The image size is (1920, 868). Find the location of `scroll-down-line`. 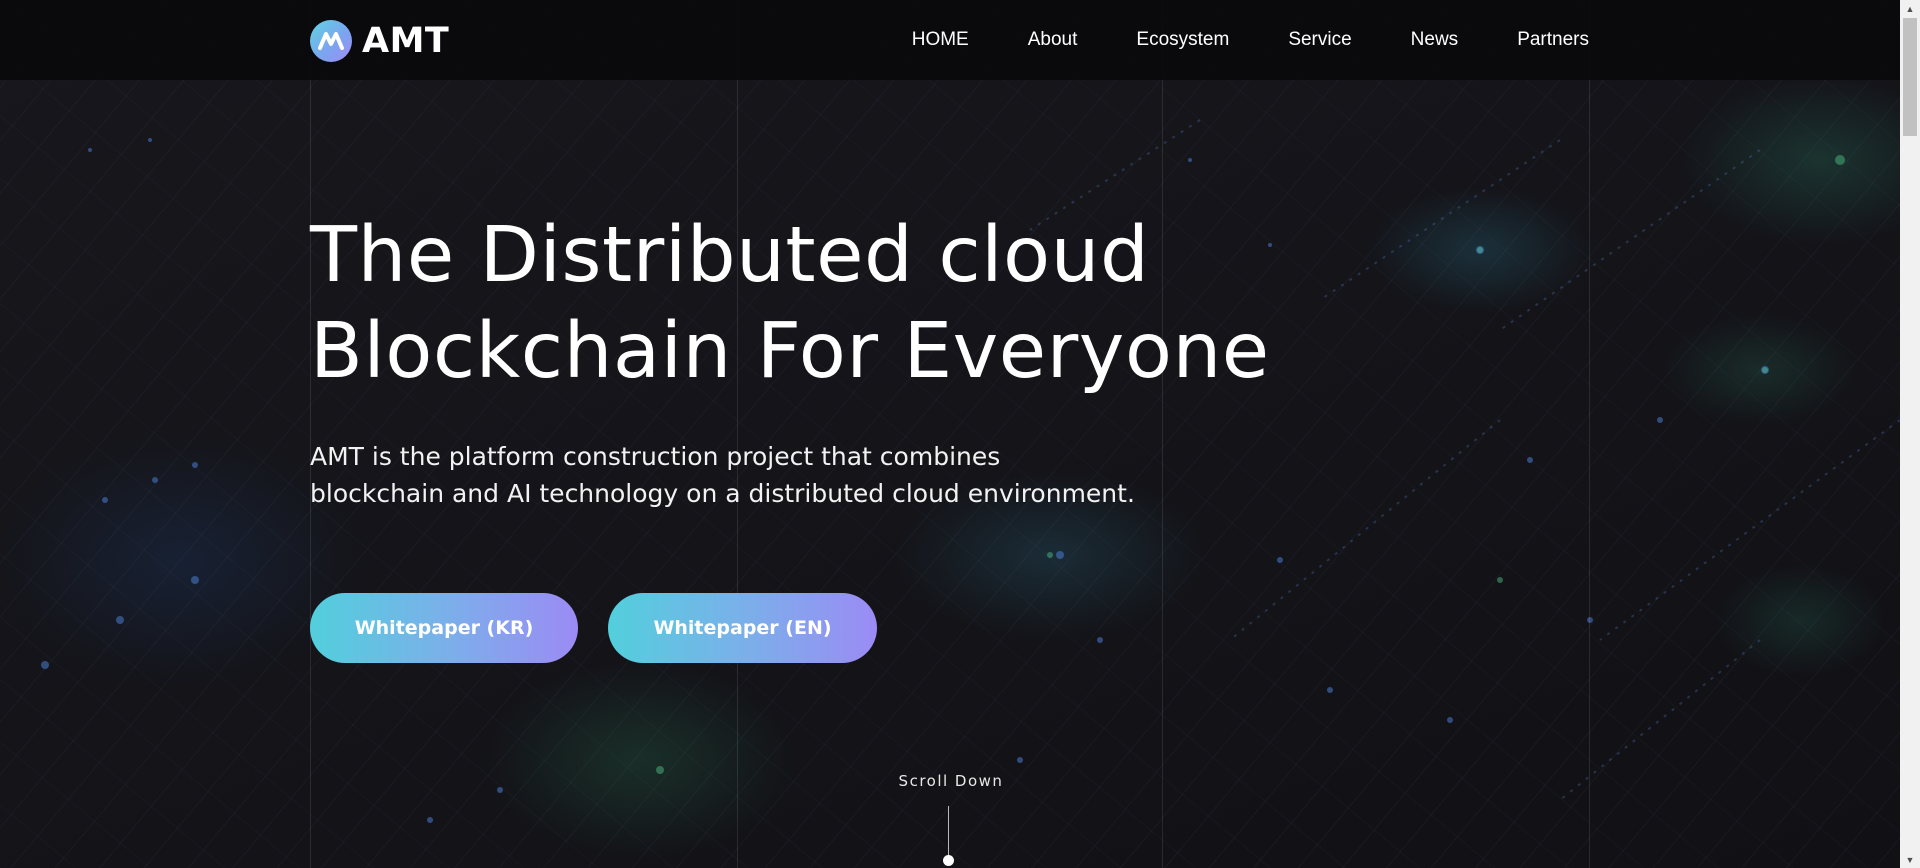

scroll-down-line is located at coordinates (948, 832).